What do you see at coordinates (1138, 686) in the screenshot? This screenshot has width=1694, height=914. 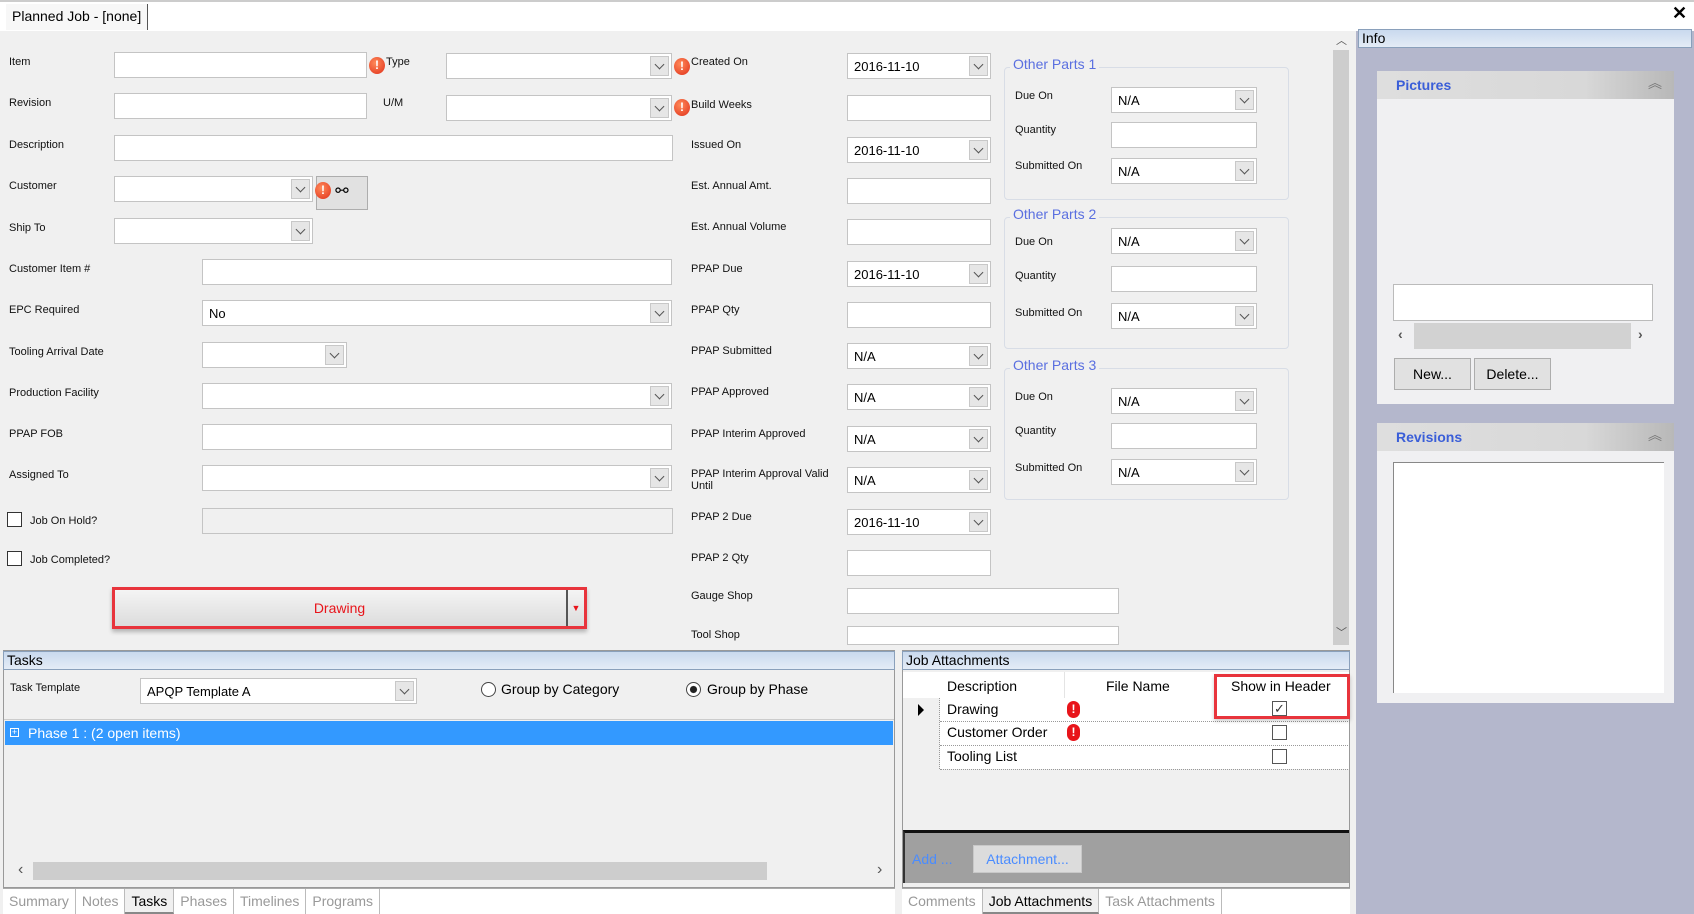 I see `column-header-file-name: File Name` at bounding box center [1138, 686].